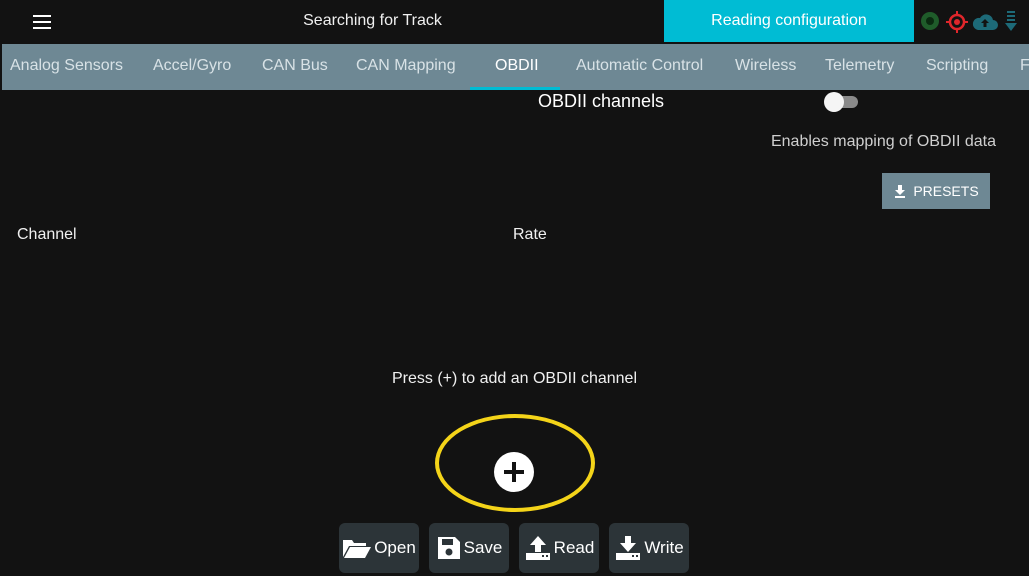 This screenshot has height=576, width=1029. I want to click on tab-scripting: Scripting, so click(957, 67).